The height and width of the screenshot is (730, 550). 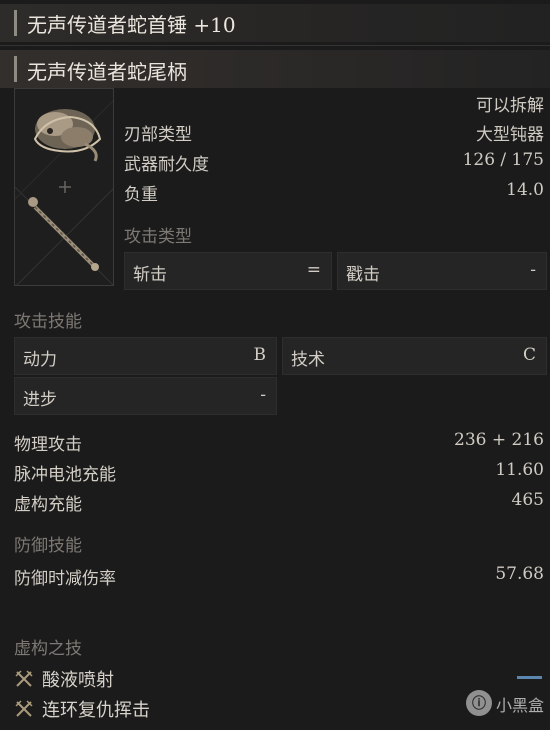 I want to click on pulse-cell-label: 脉冲电池充能, so click(x=65, y=475).